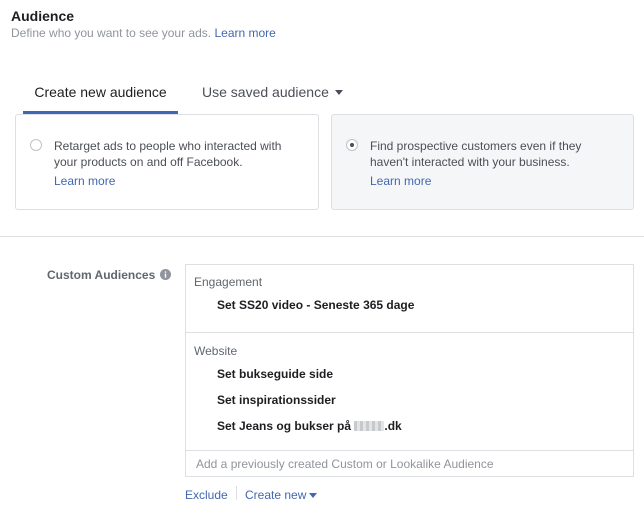 This screenshot has height=506, width=644. What do you see at coordinates (216, 351) in the screenshot?
I see `group-title-website: Website` at bounding box center [216, 351].